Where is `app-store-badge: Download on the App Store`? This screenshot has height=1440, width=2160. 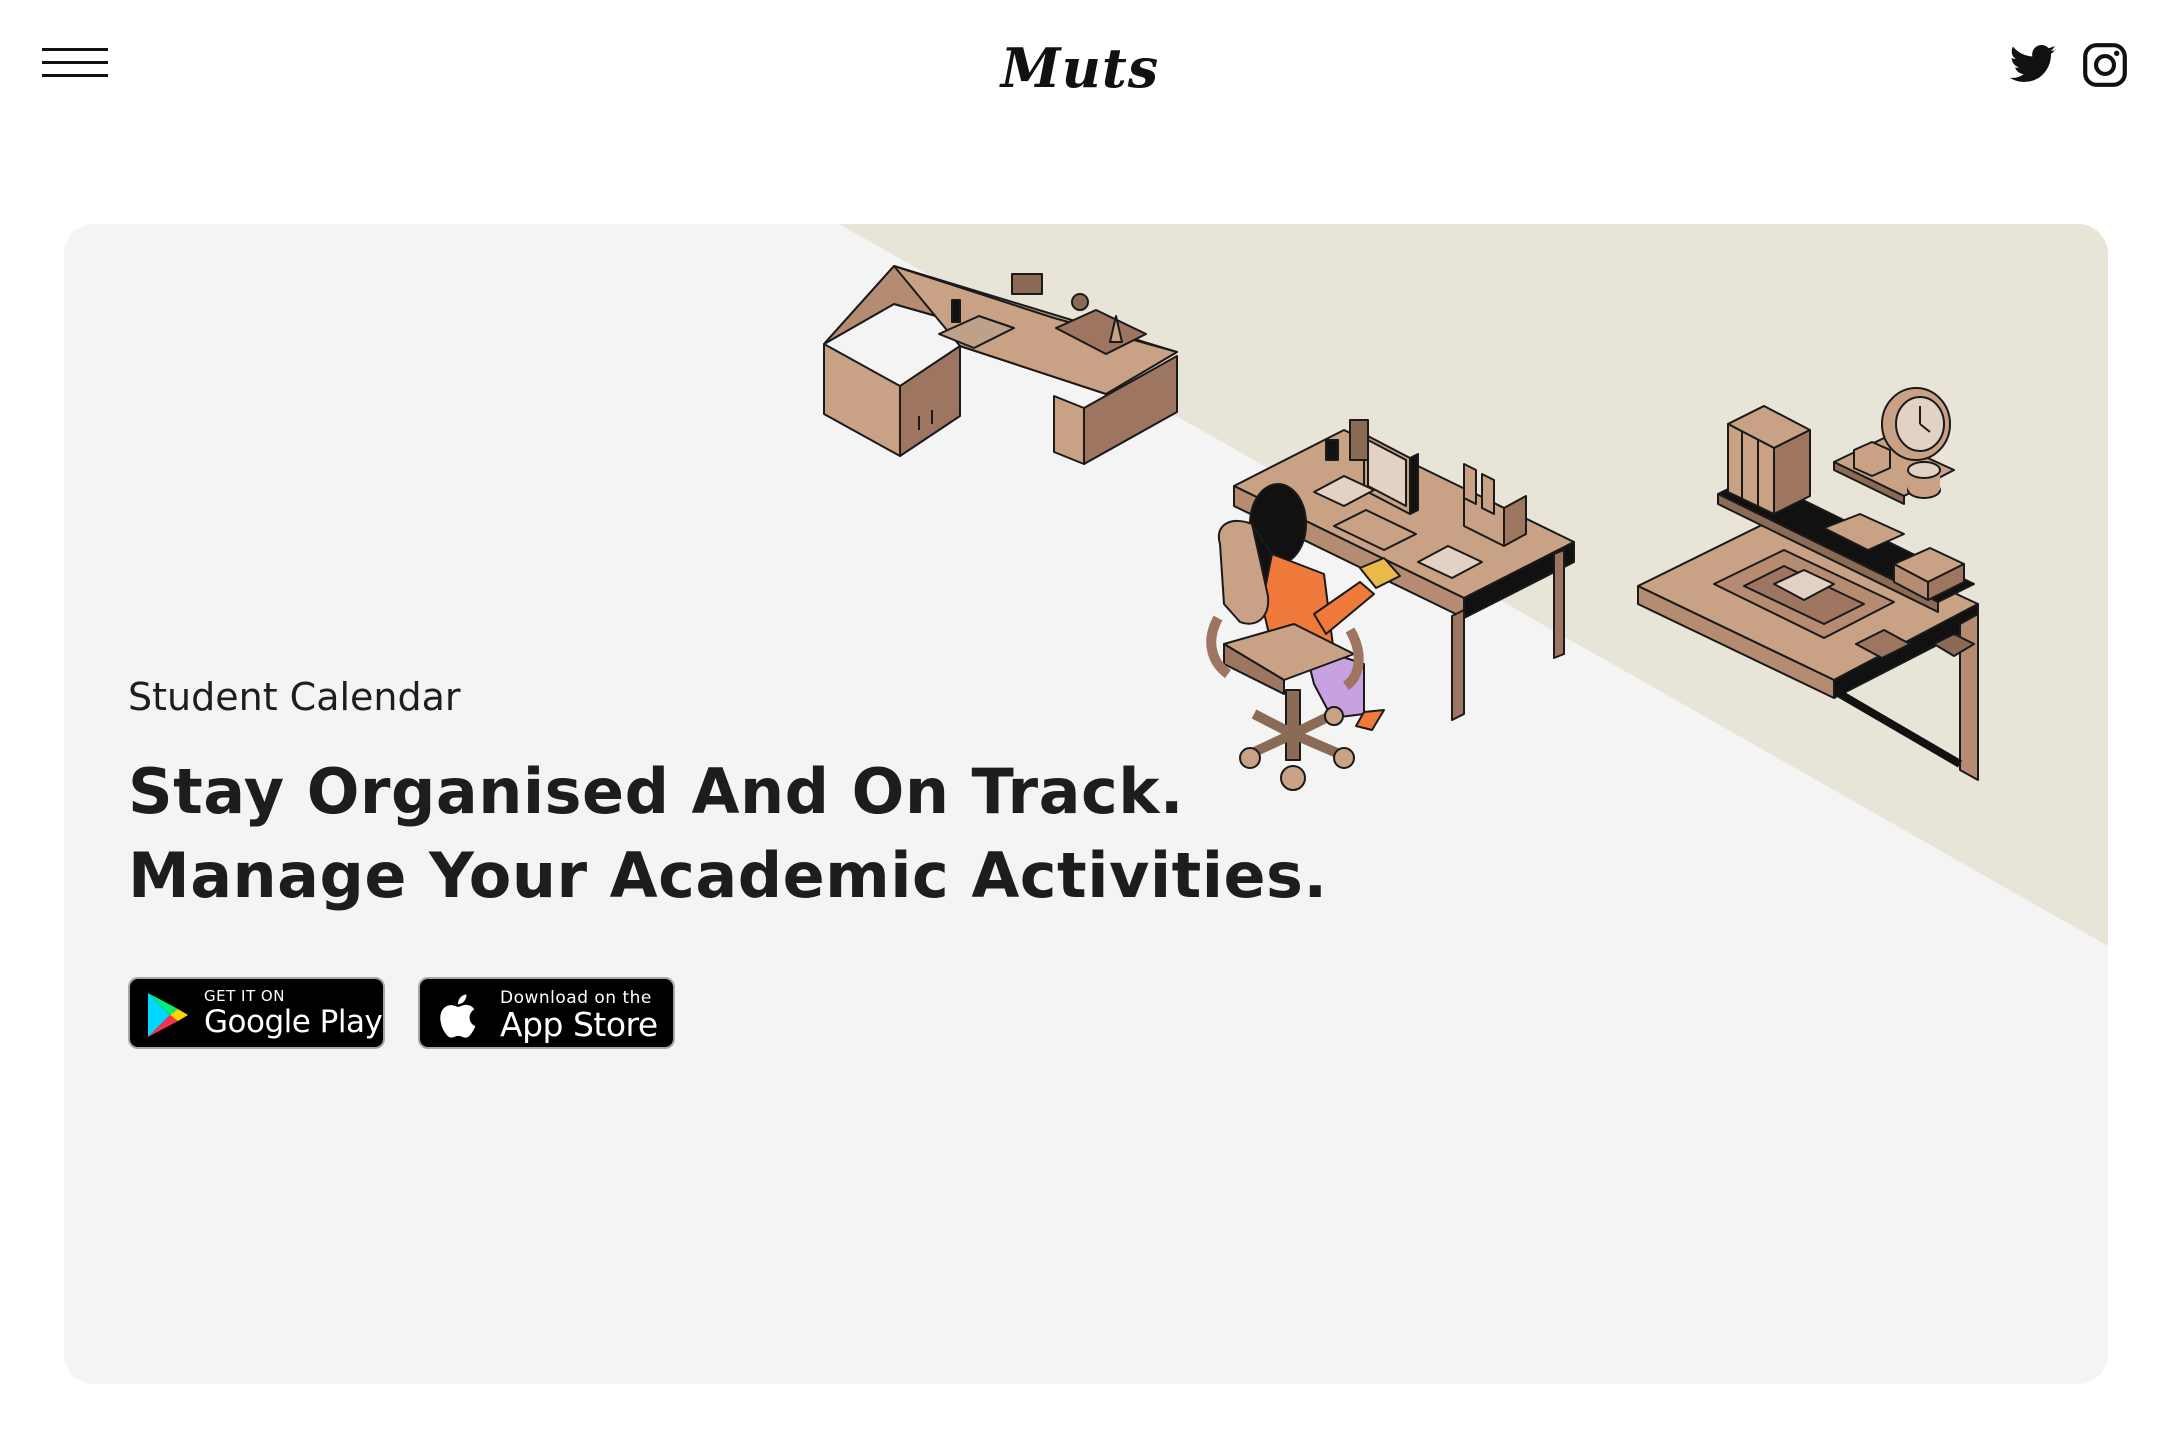 app-store-badge: Download on the App Store is located at coordinates (546, 1013).